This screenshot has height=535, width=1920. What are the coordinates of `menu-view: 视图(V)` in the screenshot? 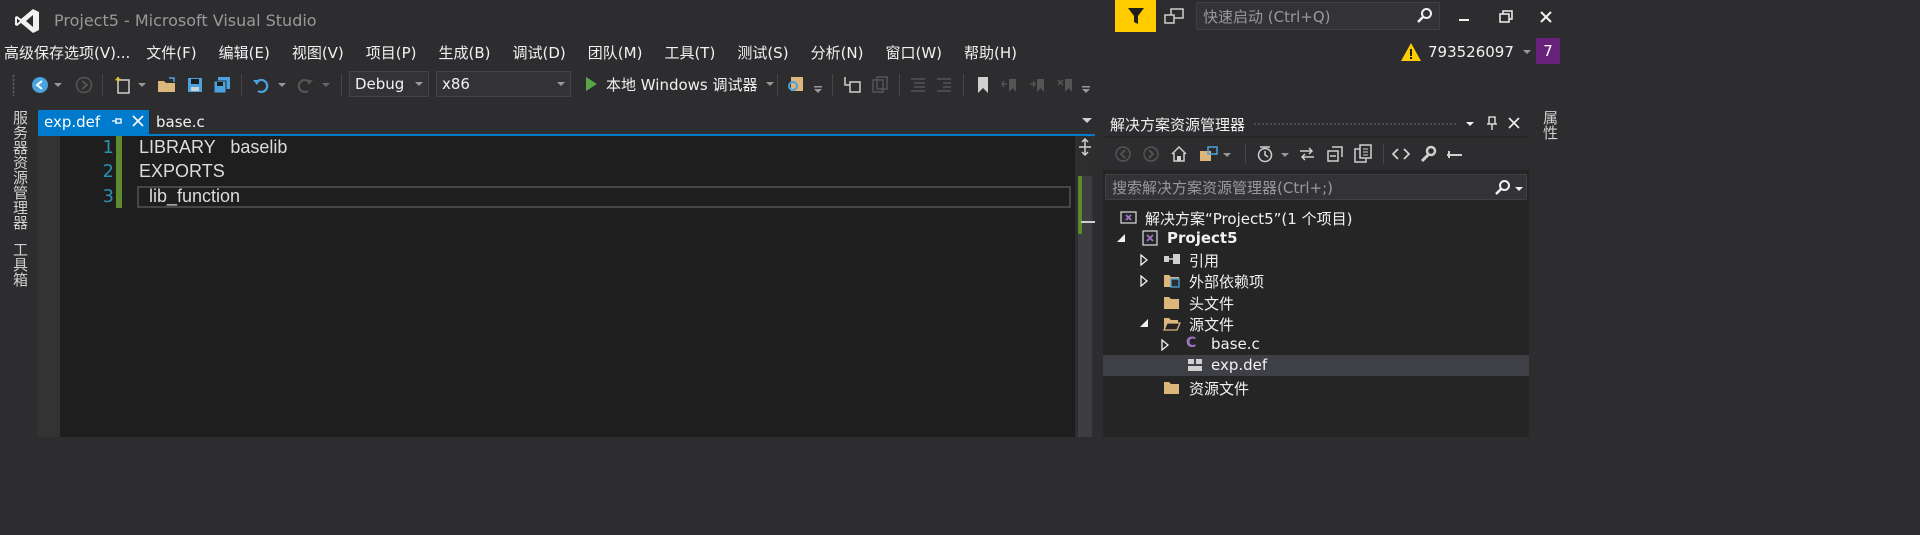 It's located at (318, 52).